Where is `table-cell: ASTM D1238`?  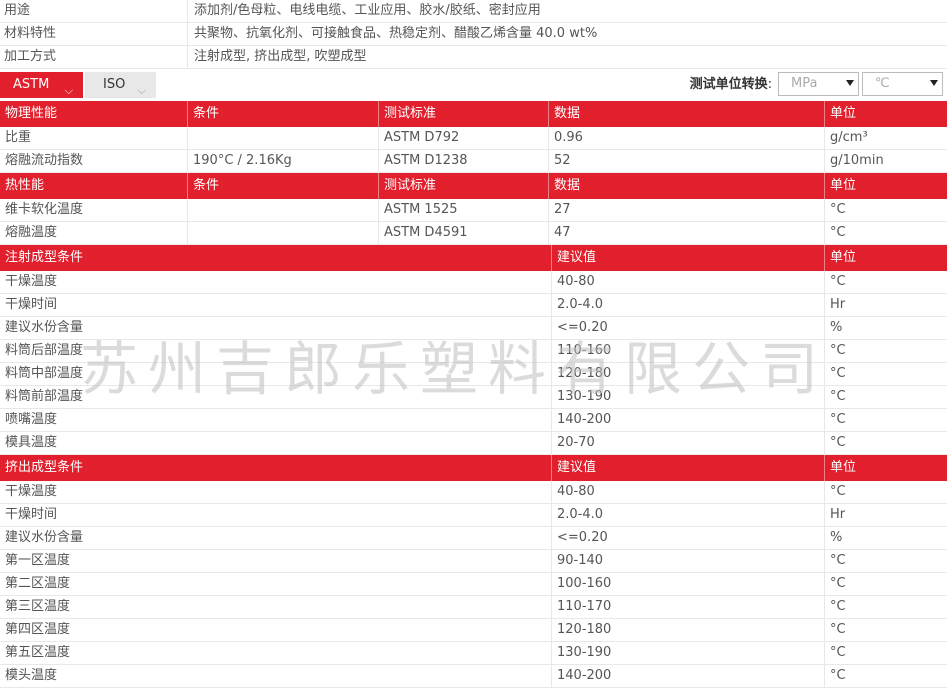 table-cell: ASTM D1238 is located at coordinates (464, 161).